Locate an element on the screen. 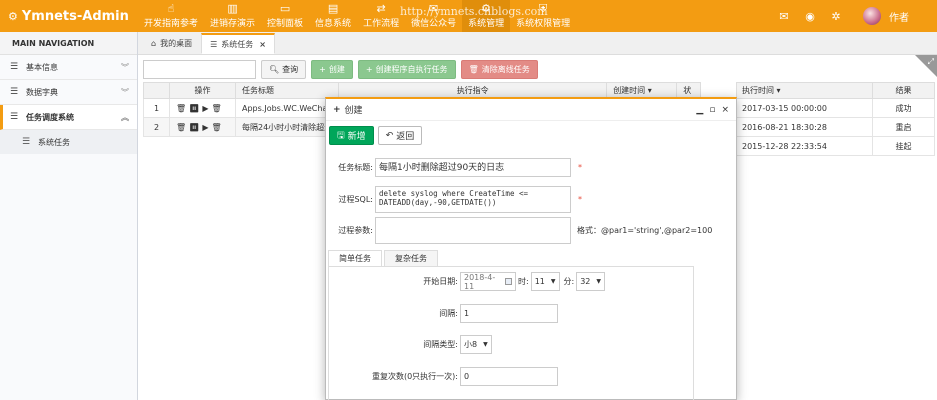  nav-item-info-system: ▤ 信息系统 is located at coordinates (333, 16).